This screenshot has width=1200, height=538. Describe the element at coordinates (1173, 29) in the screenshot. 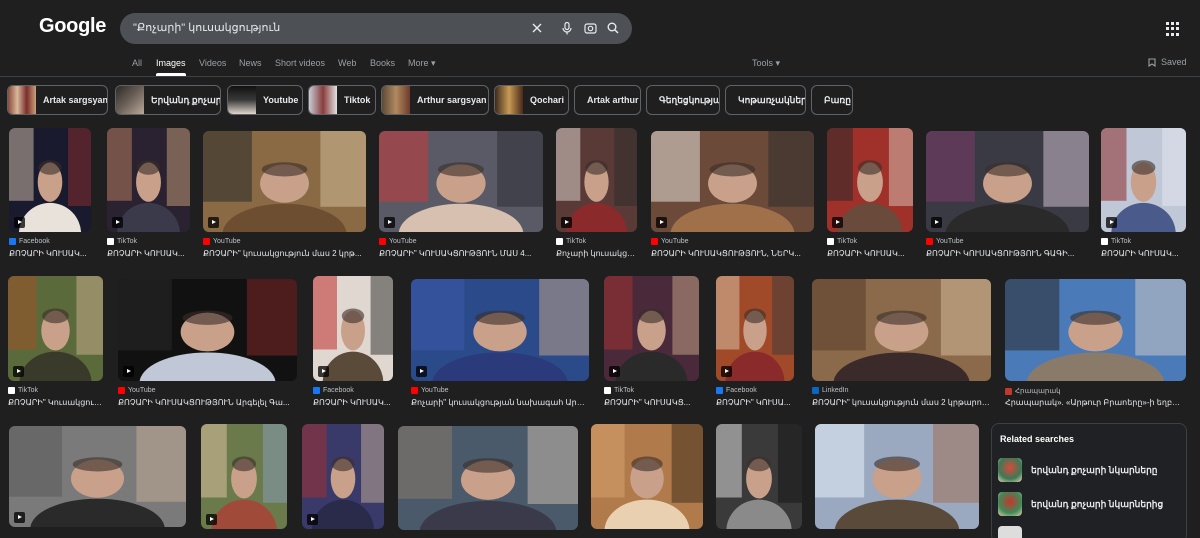

I see `apps-grid-icon` at that location.